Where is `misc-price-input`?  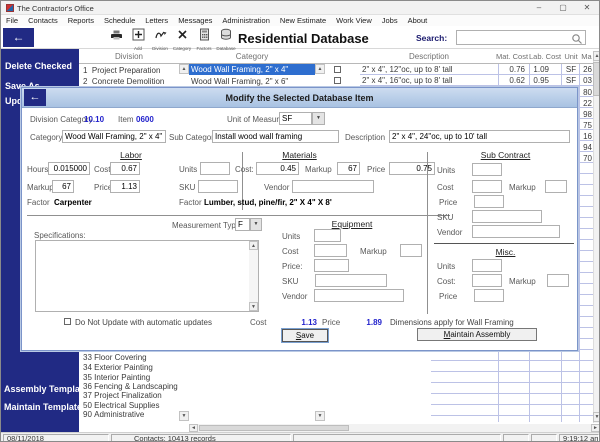 misc-price-input is located at coordinates (489, 295).